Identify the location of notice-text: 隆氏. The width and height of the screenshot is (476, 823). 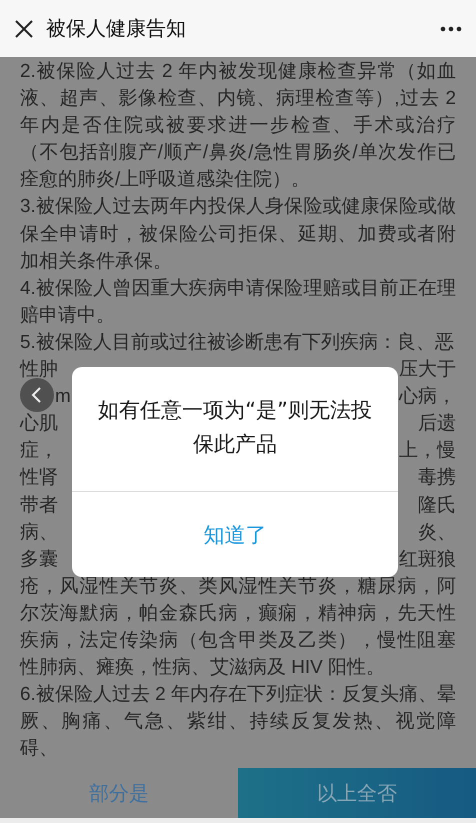
(437, 506).